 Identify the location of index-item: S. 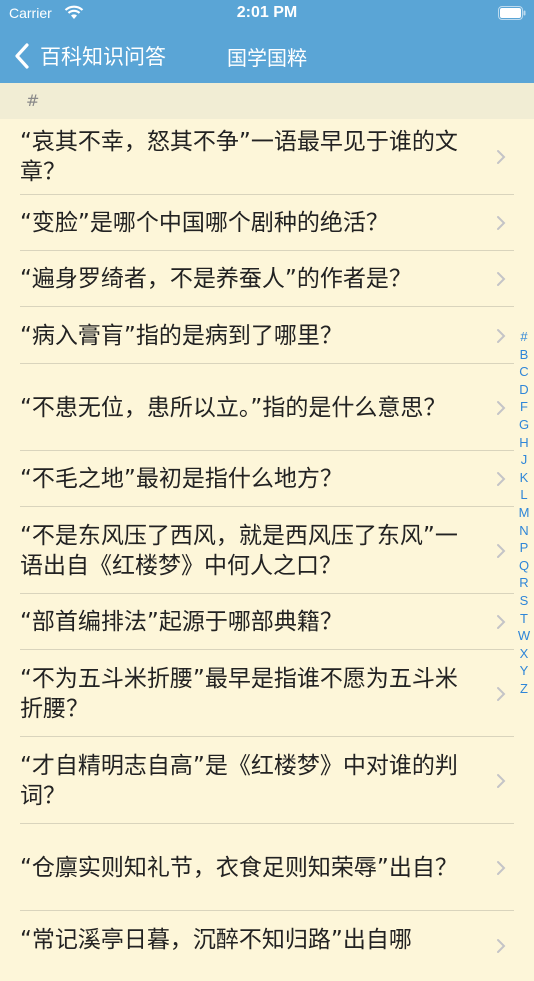
(524, 601).